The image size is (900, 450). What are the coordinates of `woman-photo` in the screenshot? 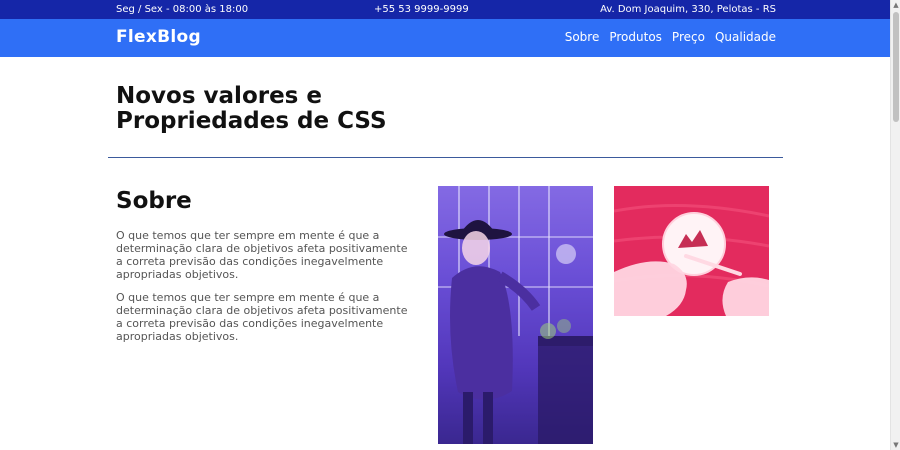 It's located at (515, 315).